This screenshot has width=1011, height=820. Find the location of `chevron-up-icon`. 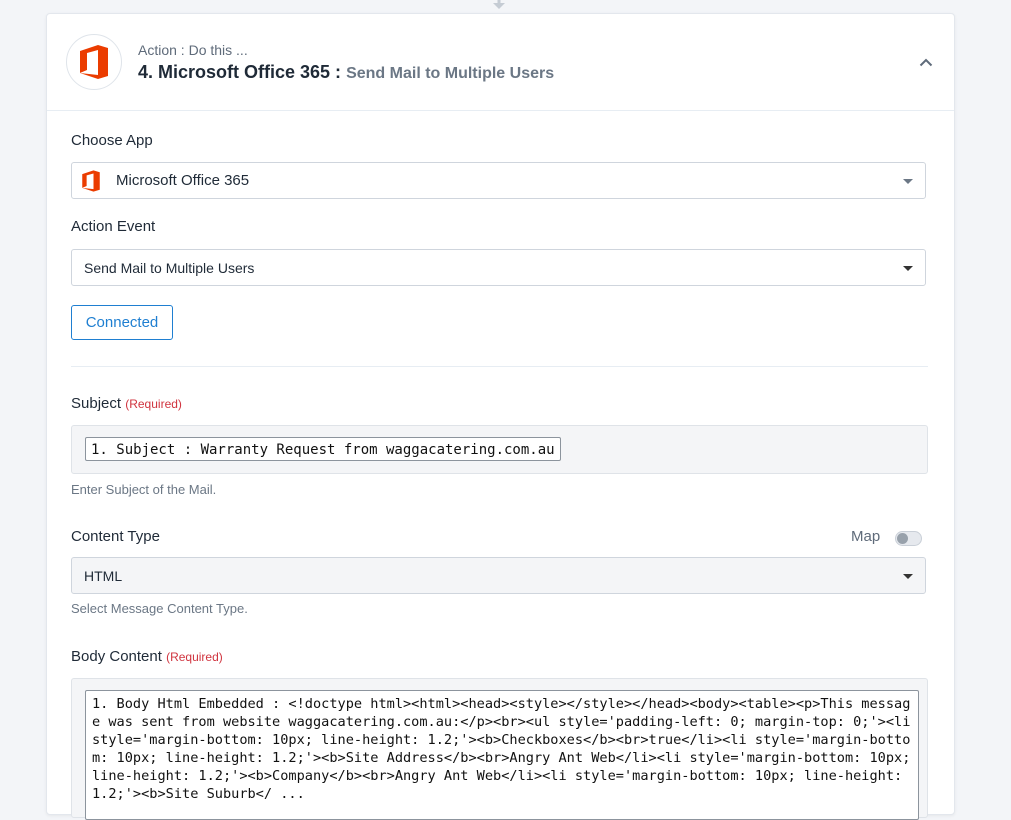

chevron-up-icon is located at coordinates (926, 62).